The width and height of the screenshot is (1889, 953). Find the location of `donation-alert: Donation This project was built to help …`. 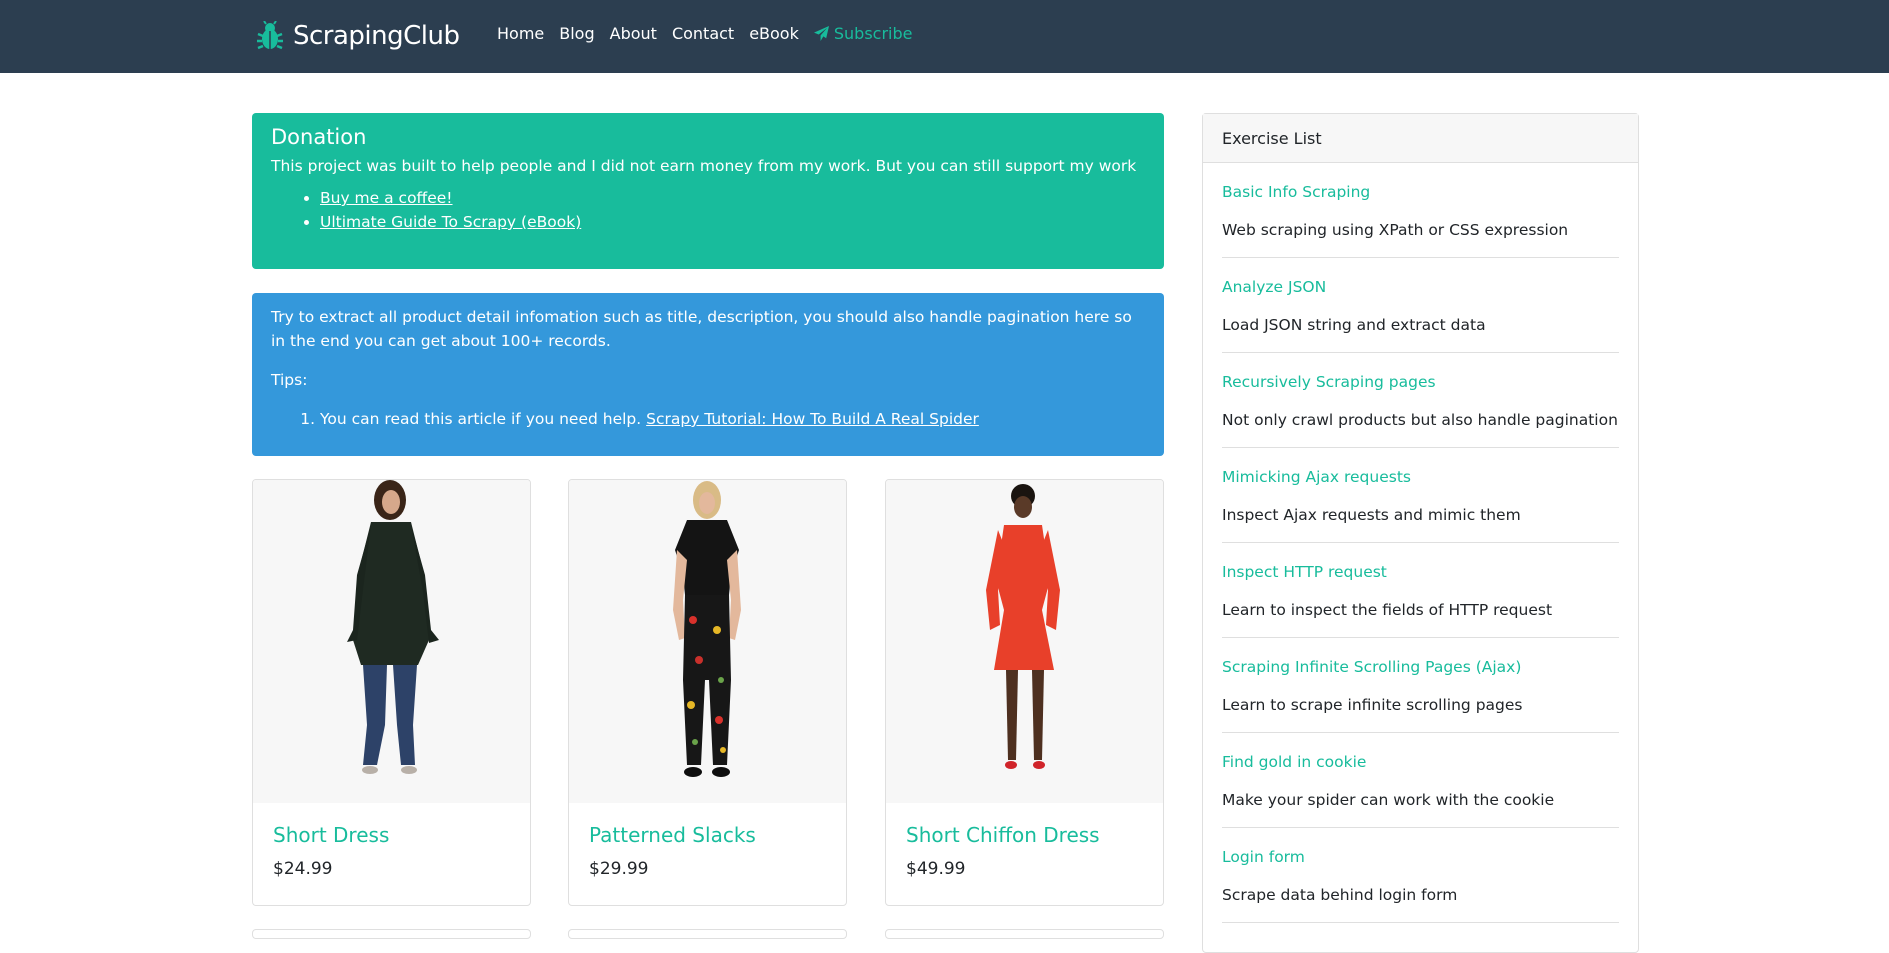

donation-alert: Donation This project was built to help … is located at coordinates (708, 191).